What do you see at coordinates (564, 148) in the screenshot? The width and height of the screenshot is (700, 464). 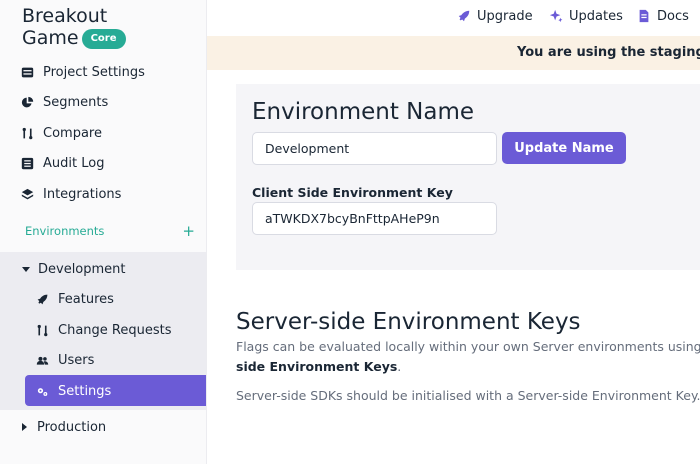 I see `update-name-button: Update Name` at bounding box center [564, 148].